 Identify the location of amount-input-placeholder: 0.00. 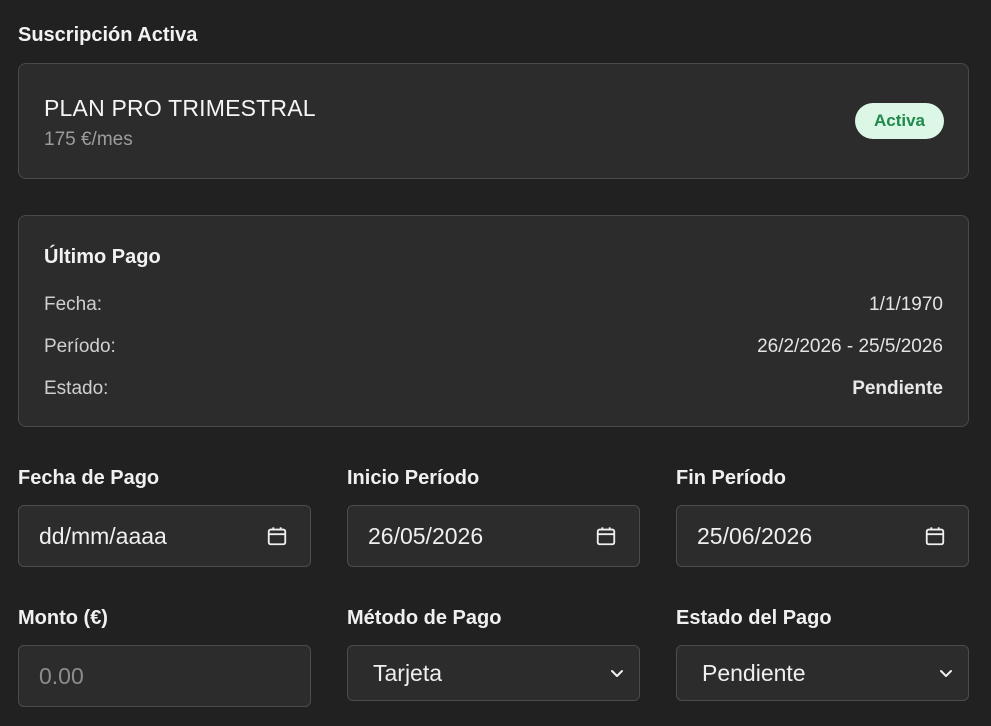
(61, 675).